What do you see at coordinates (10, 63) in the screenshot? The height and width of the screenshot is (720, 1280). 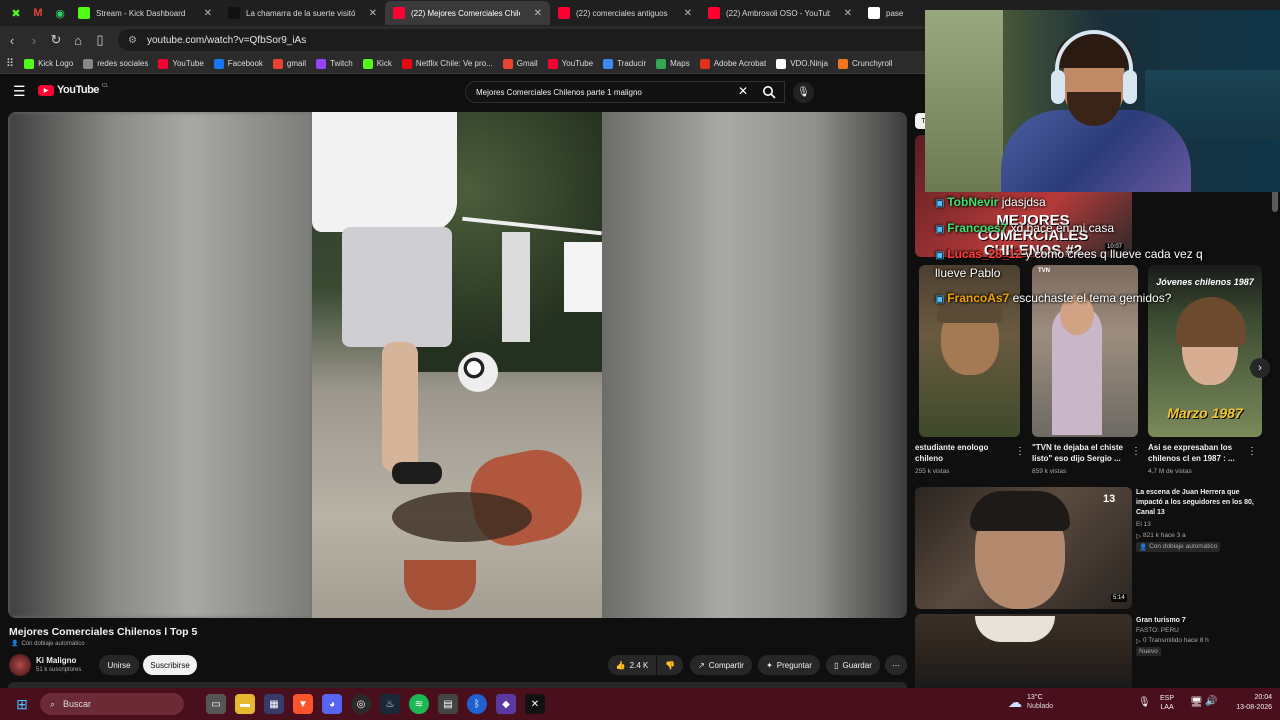 I see `apps-grid-icon: ⠿` at bounding box center [10, 63].